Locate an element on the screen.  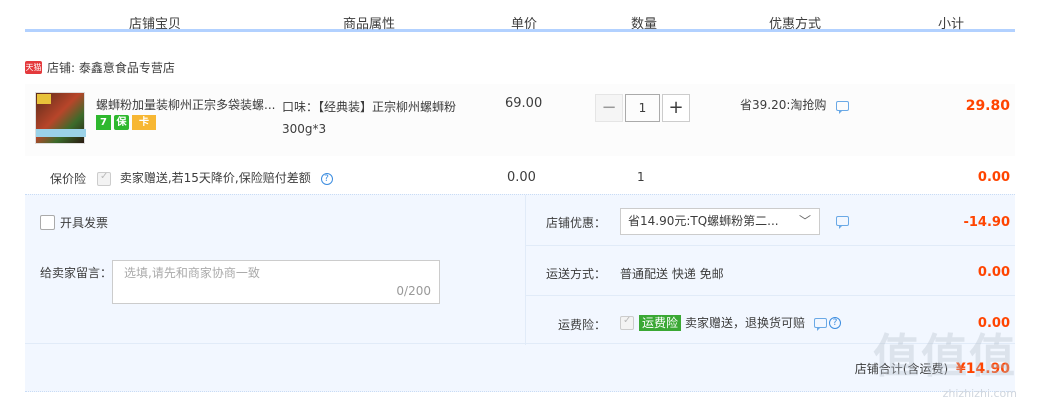
service-badges: 7 保 卡 is located at coordinates (126, 122).